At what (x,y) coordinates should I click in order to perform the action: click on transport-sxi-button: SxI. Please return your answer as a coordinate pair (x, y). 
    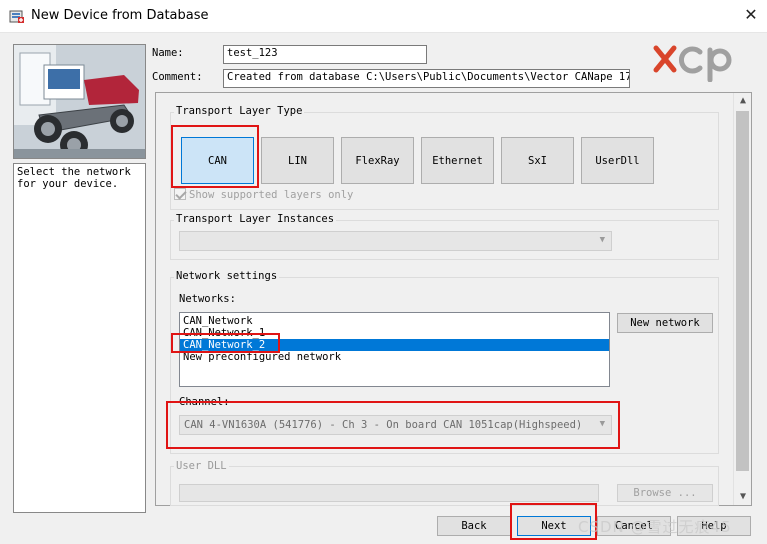
    Looking at the image, I should click on (537, 160).